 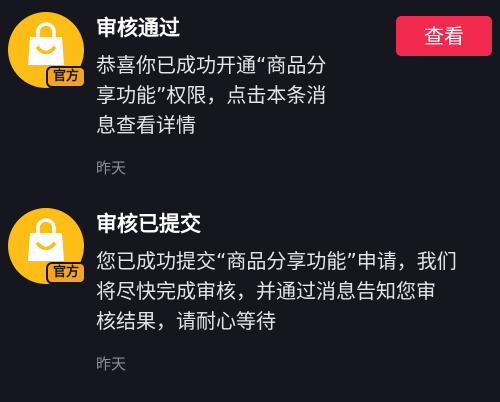 What do you see at coordinates (444, 36) in the screenshot?
I see `view-button: 查看` at bounding box center [444, 36].